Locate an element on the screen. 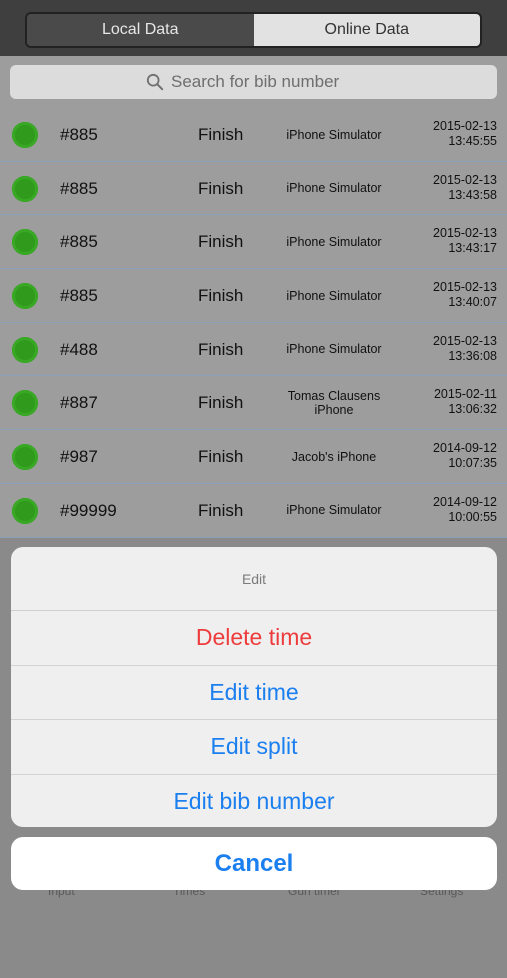 Image resolution: width=507 pixels, height=978 pixels. timestamp: 2015-02-13 13:40:07 is located at coordinates (465, 295).